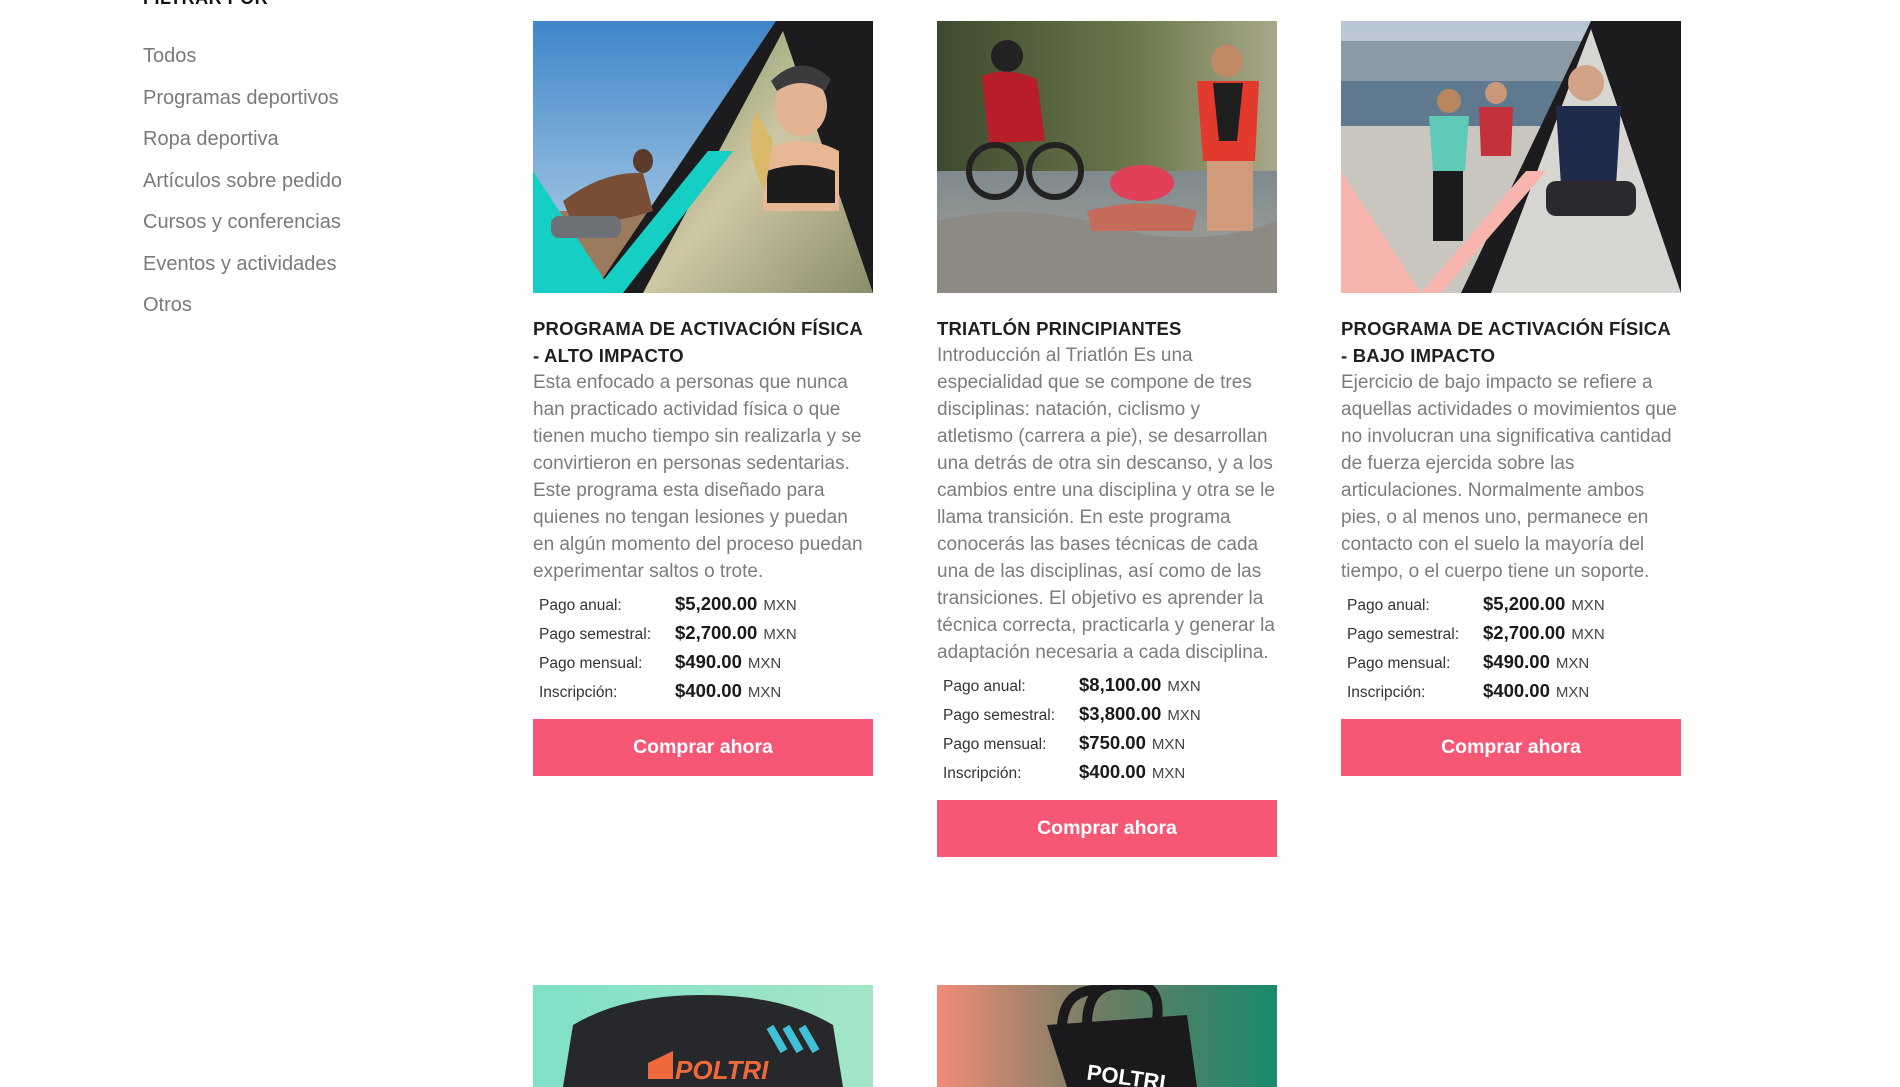 The height and width of the screenshot is (1087, 1900). What do you see at coordinates (1107, 157) in the screenshot?
I see `product-image-triatlon` at bounding box center [1107, 157].